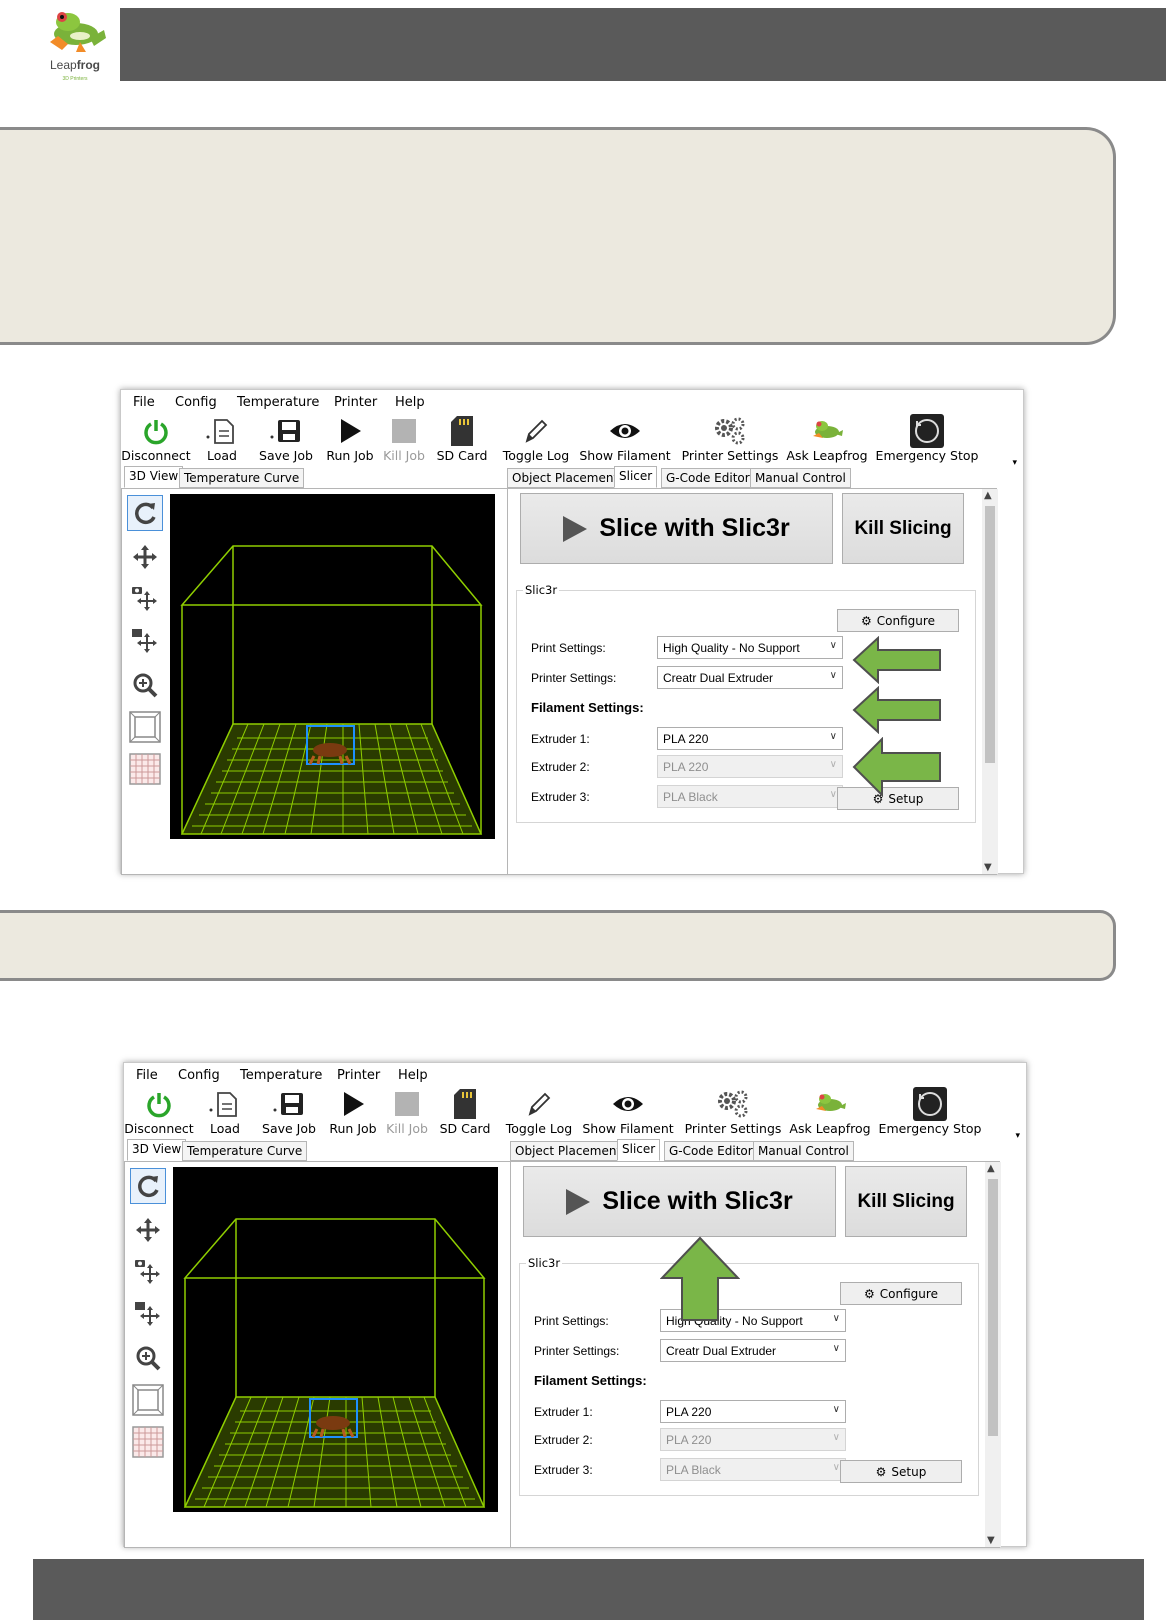  Describe the element at coordinates (730, 431) in the screenshot. I see `gears-icon` at that location.